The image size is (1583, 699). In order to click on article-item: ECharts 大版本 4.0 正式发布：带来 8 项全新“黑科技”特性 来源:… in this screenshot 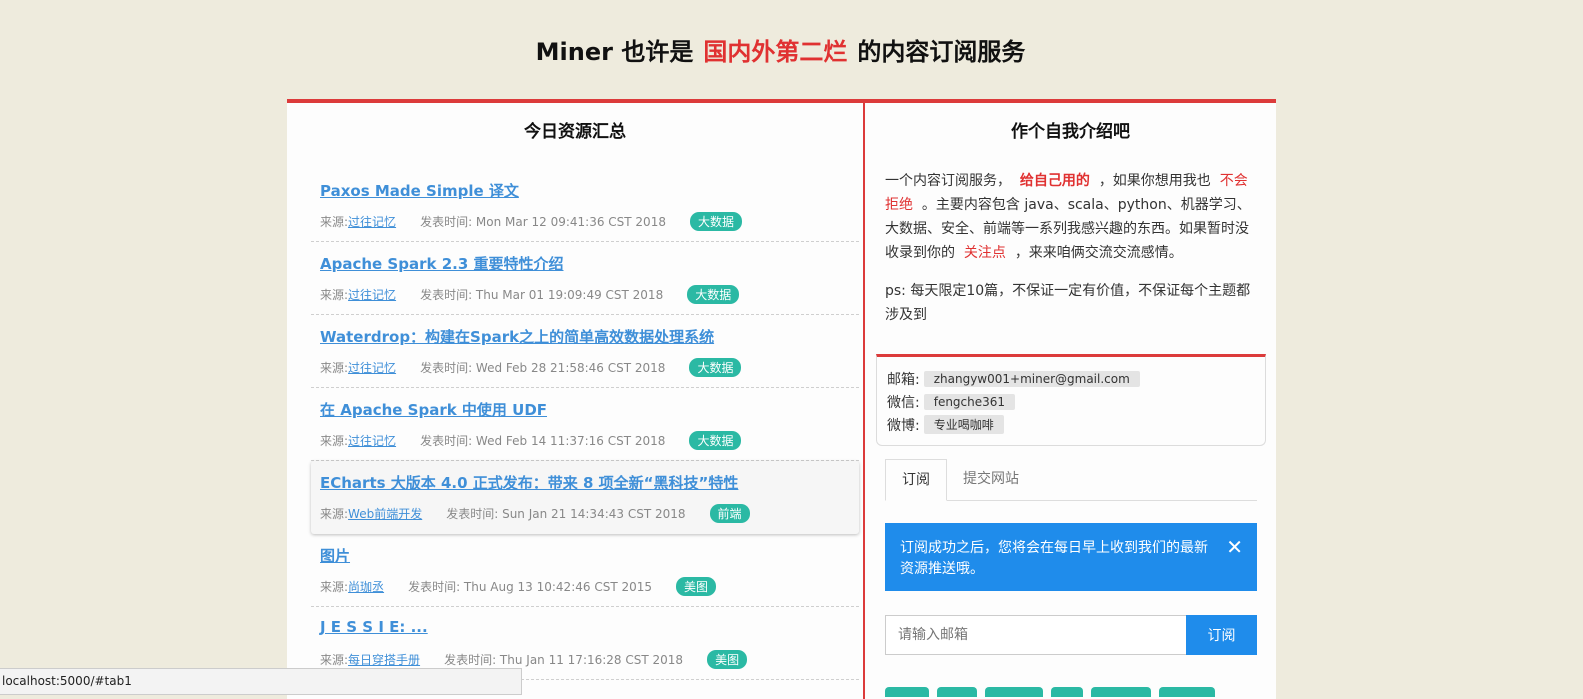, I will do `click(585, 497)`.